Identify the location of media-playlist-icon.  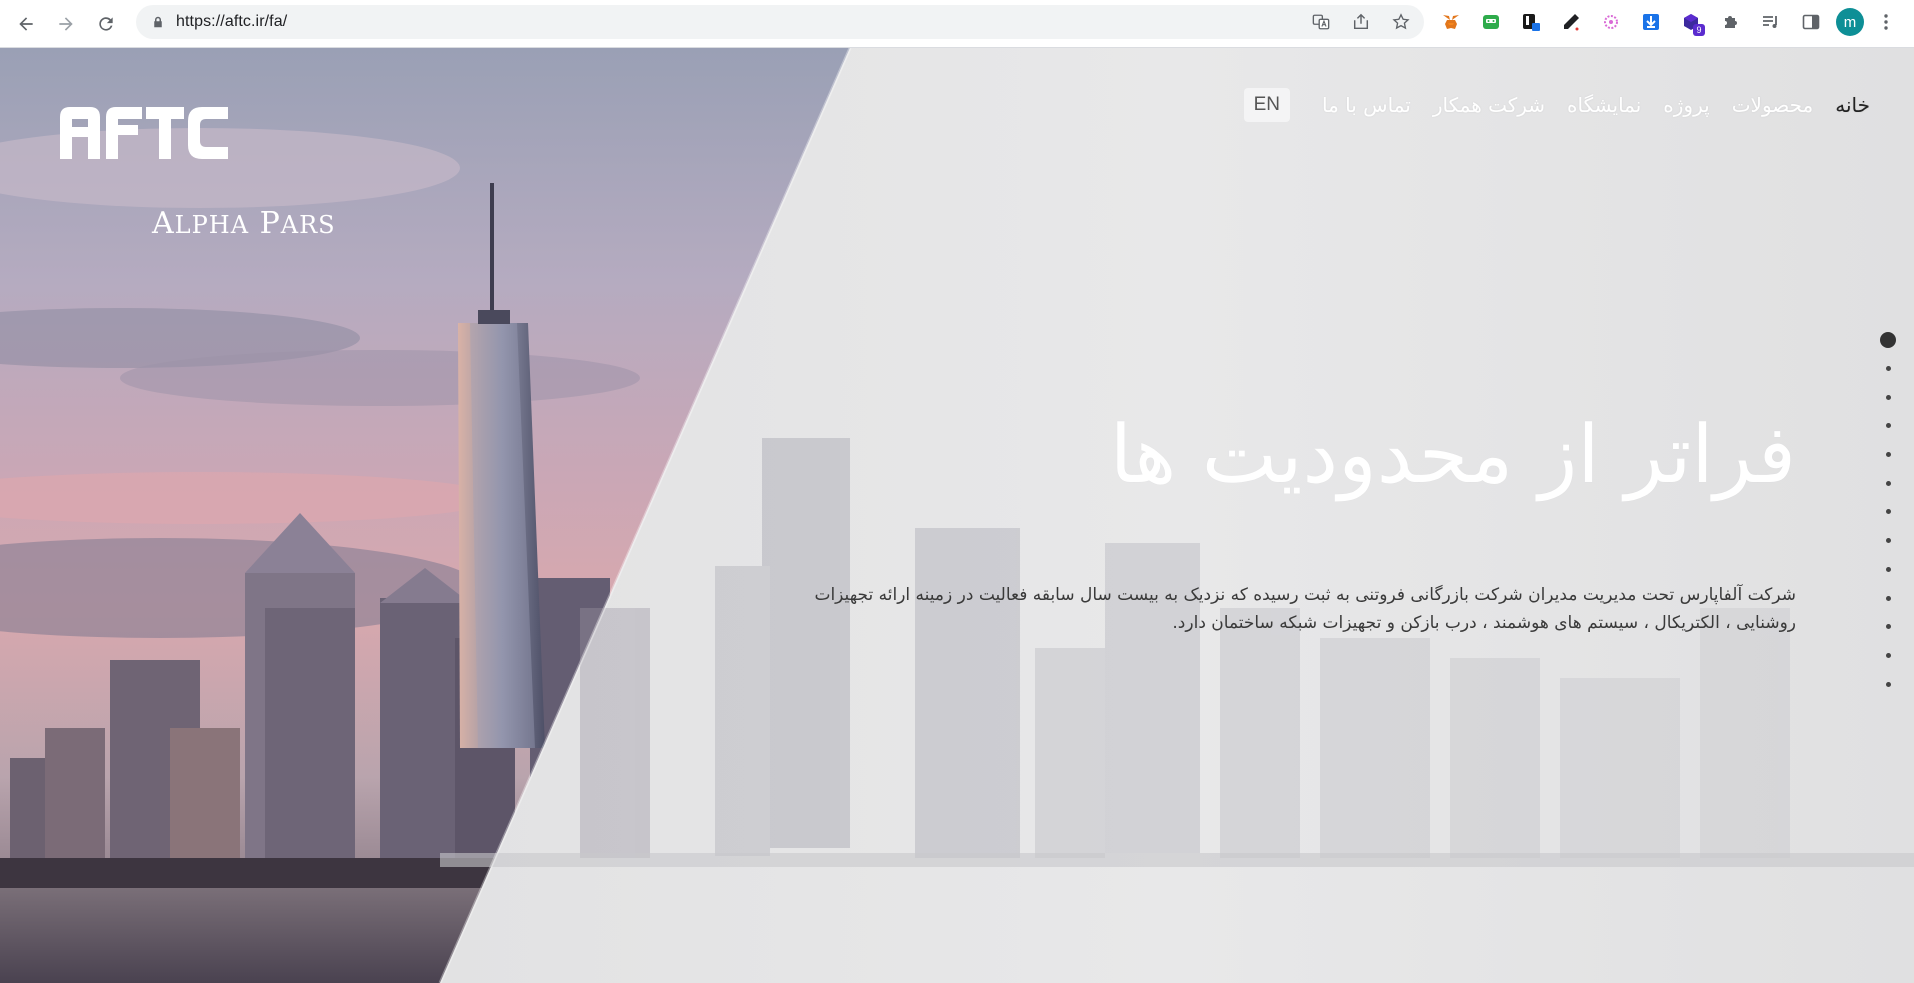
(1771, 22).